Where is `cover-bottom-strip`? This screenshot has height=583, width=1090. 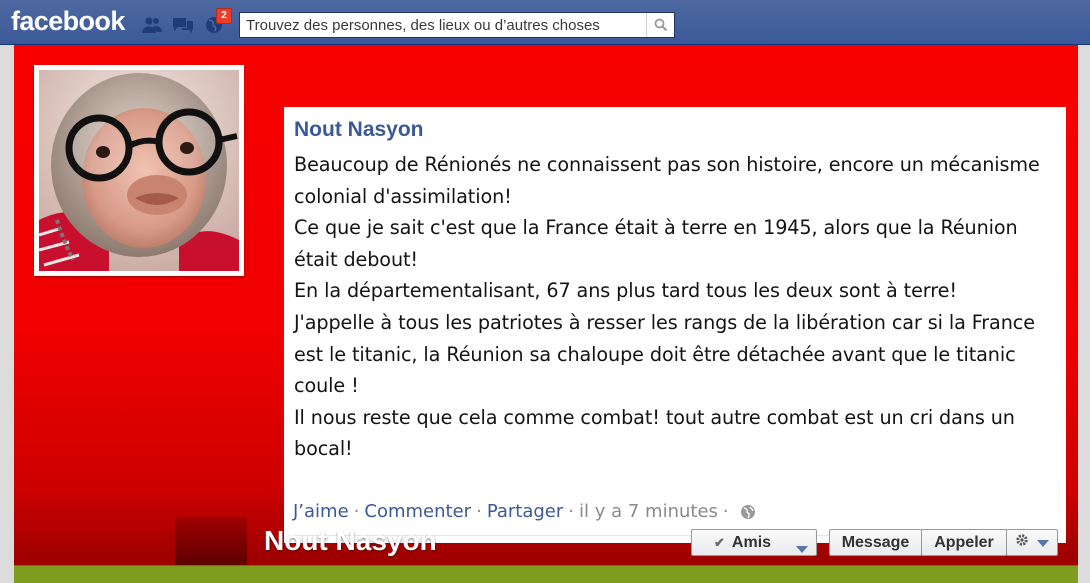
cover-bottom-strip is located at coordinates (546, 574).